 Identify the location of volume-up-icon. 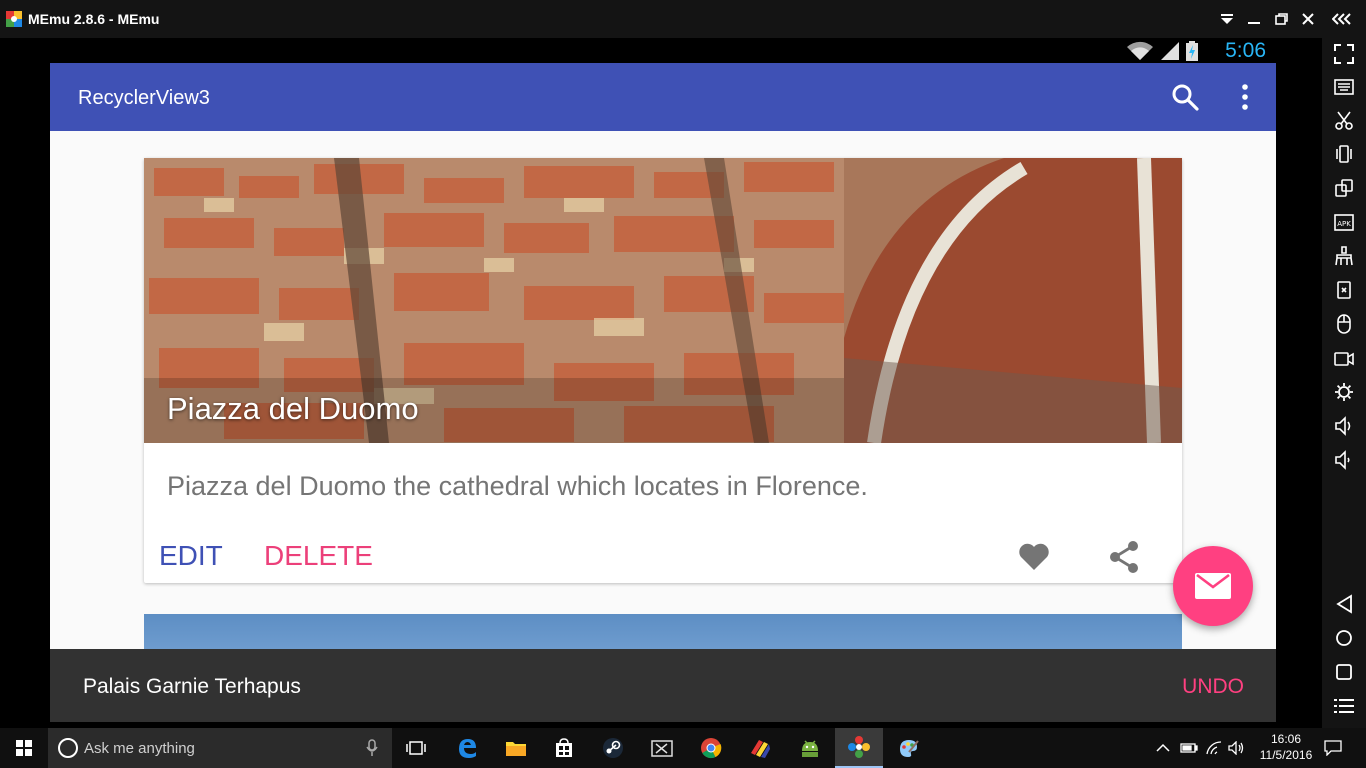
(1344, 426).